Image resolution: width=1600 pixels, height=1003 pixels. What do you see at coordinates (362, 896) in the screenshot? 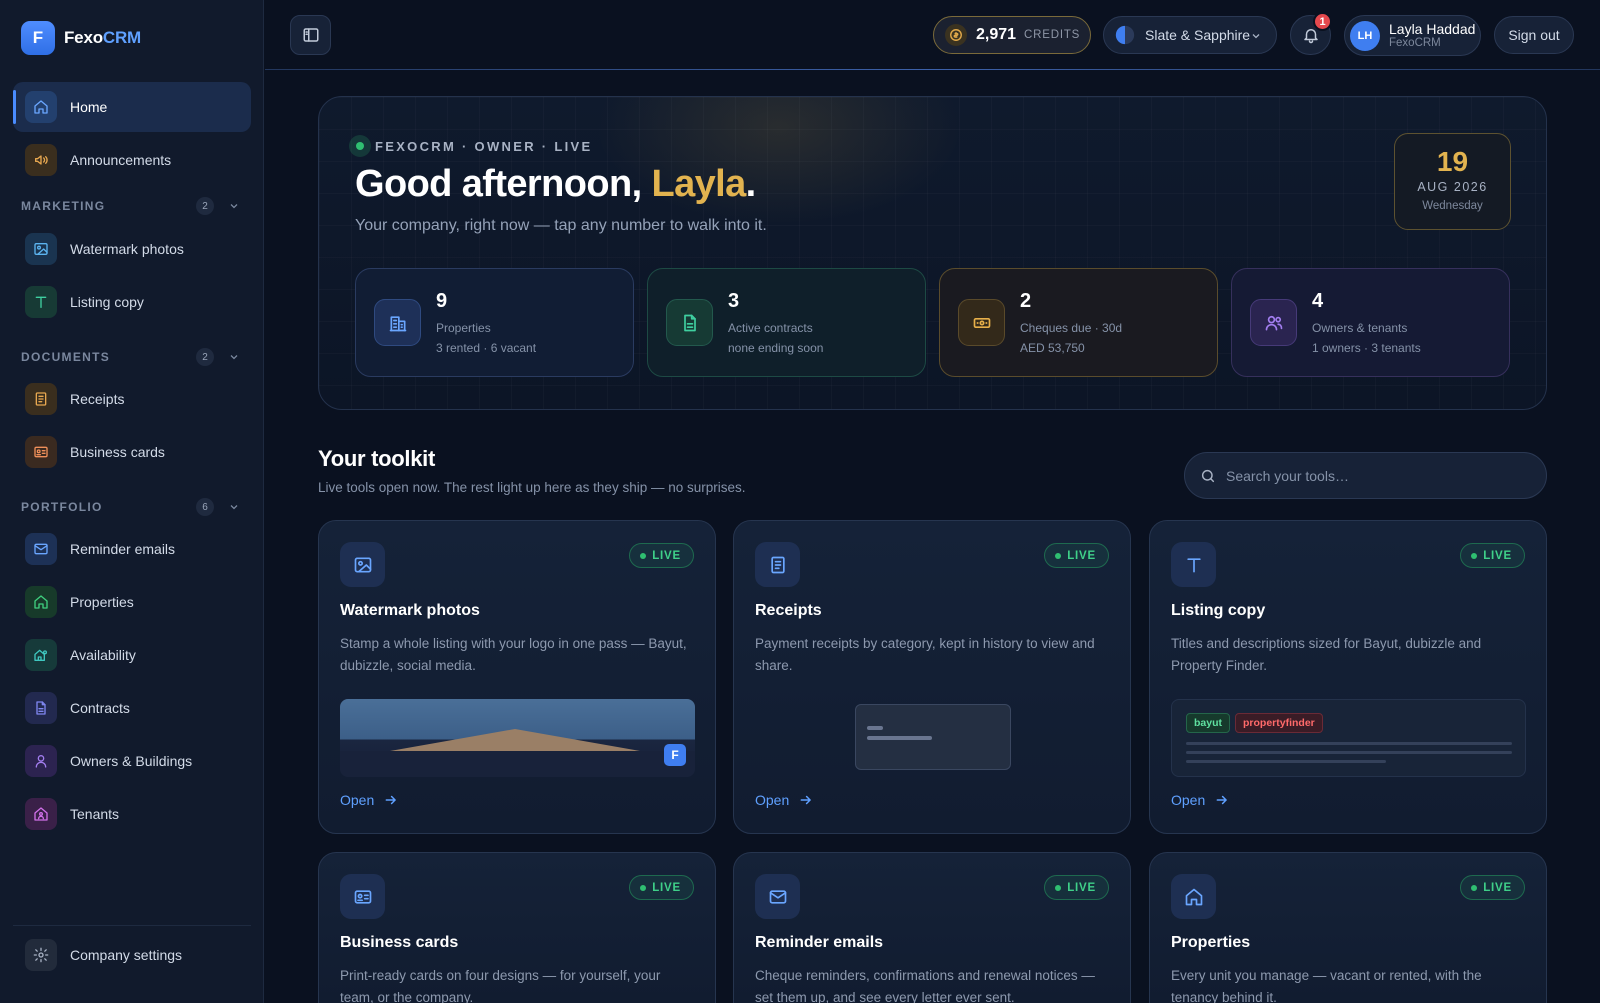
I see `id-card-icon` at bounding box center [362, 896].